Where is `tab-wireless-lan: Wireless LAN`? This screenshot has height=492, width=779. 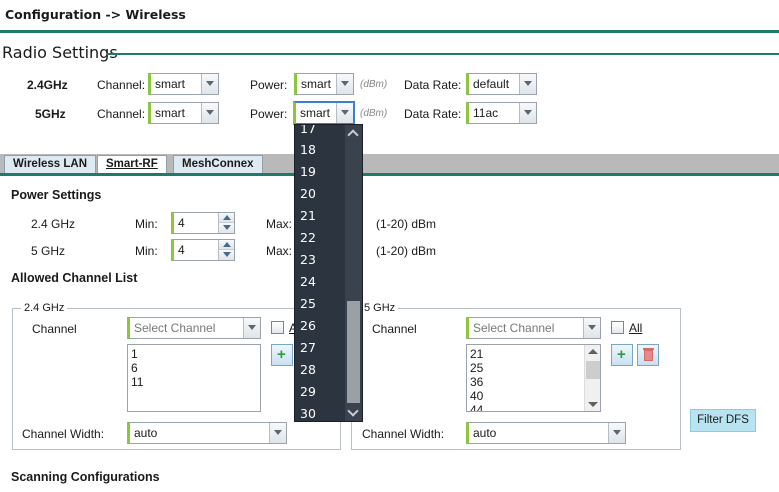
tab-wireless-lan: Wireless LAN is located at coordinates (50, 164).